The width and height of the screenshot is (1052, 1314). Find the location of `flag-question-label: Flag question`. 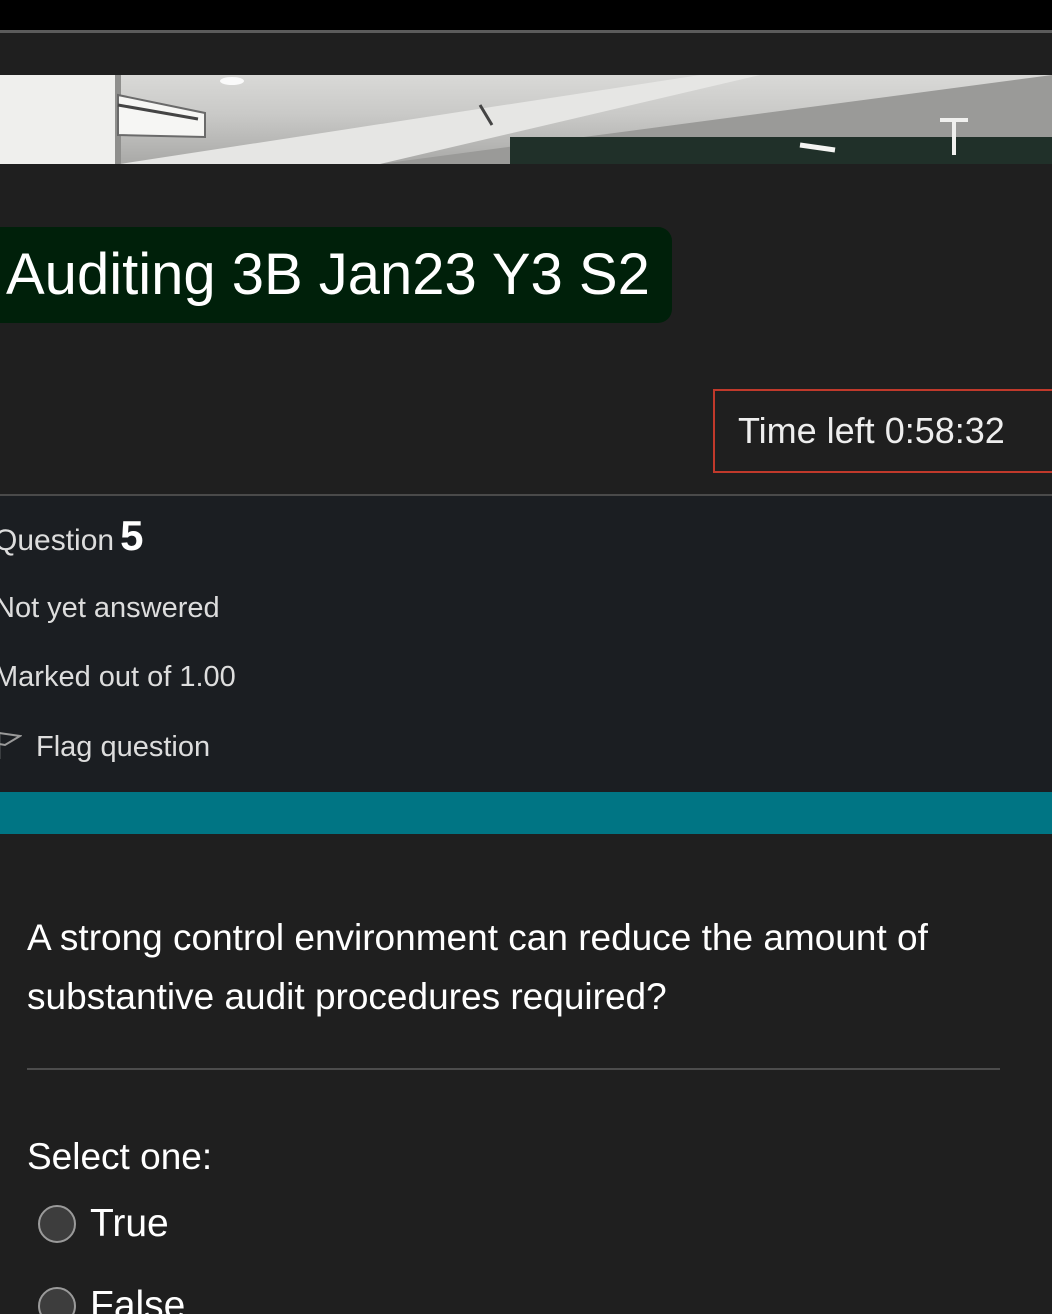

flag-question-label: Flag question is located at coordinates (123, 747).